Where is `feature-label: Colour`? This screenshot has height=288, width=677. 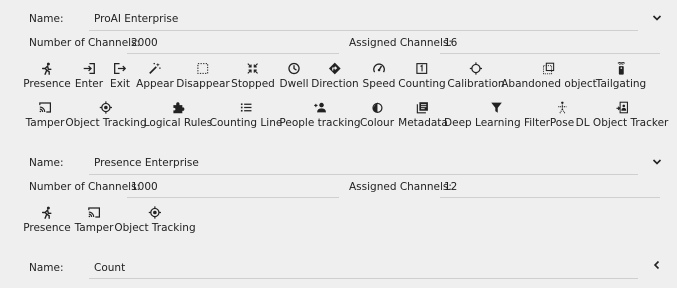
feature-label: Colour is located at coordinates (377, 123).